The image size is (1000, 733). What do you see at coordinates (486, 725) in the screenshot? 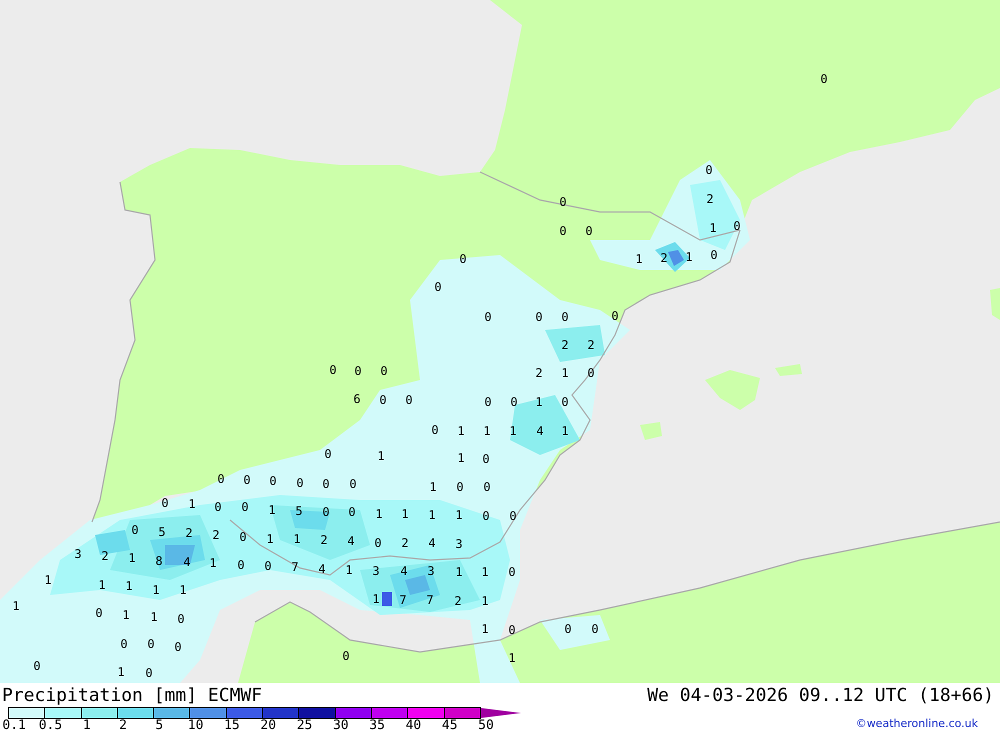
I see `scale-label: 50` at bounding box center [486, 725].